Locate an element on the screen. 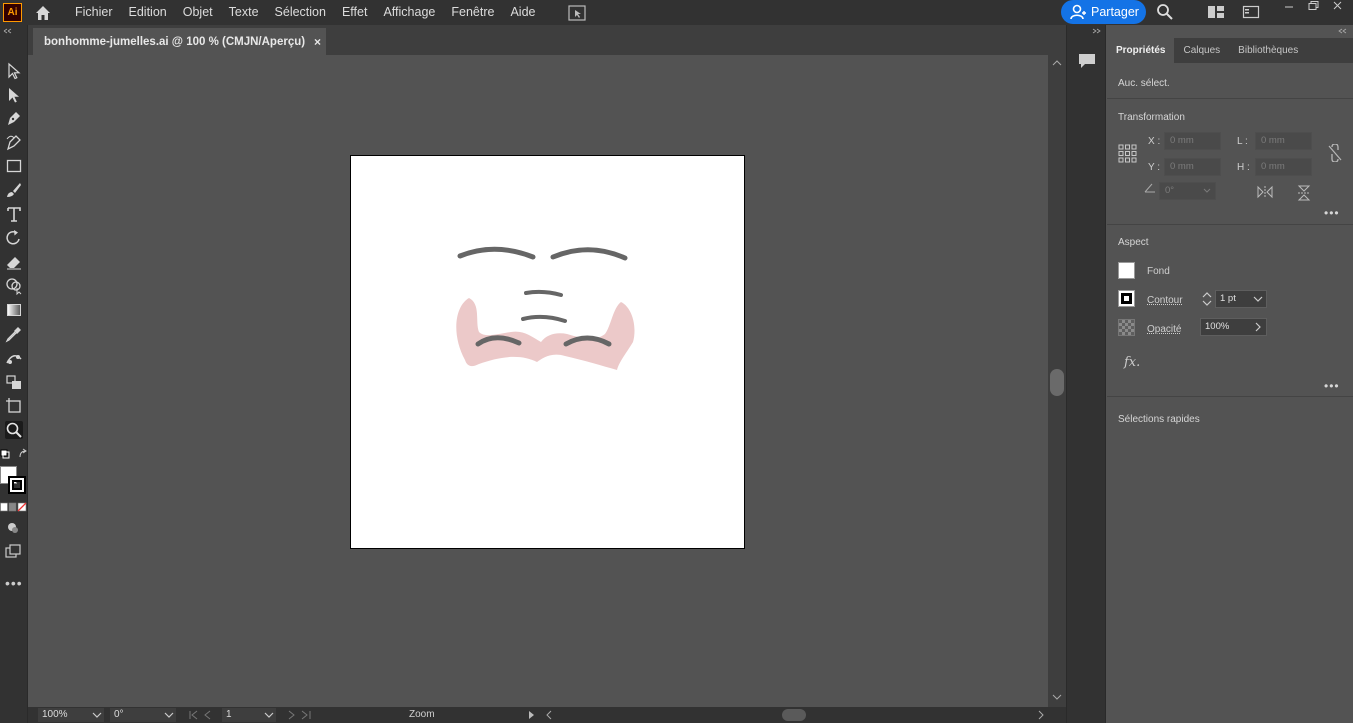 The height and width of the screenshot is (723, 1353). rectangle-tool-icon is located at coordinates (14, 166).